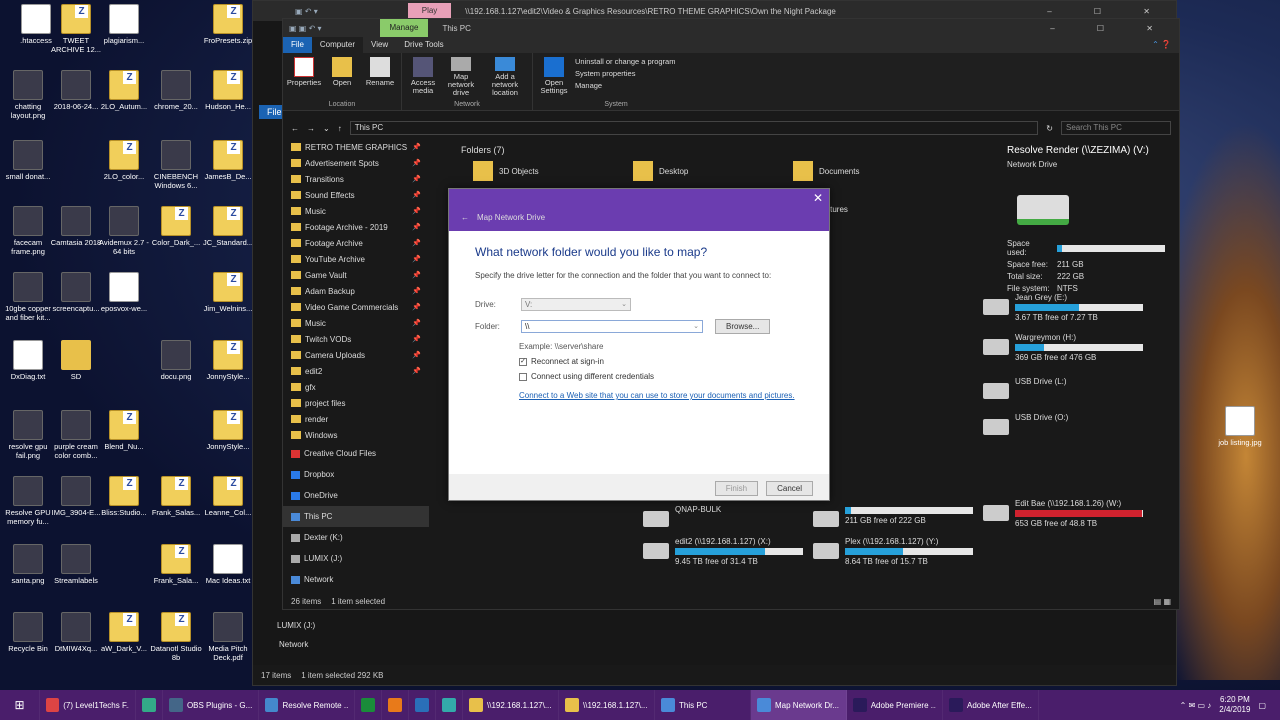  What do you see at coordinates (228, 564) in the screenshot?
I see `desktop-icon: Mac Ideas.txt` at bounding box center [228, 564].